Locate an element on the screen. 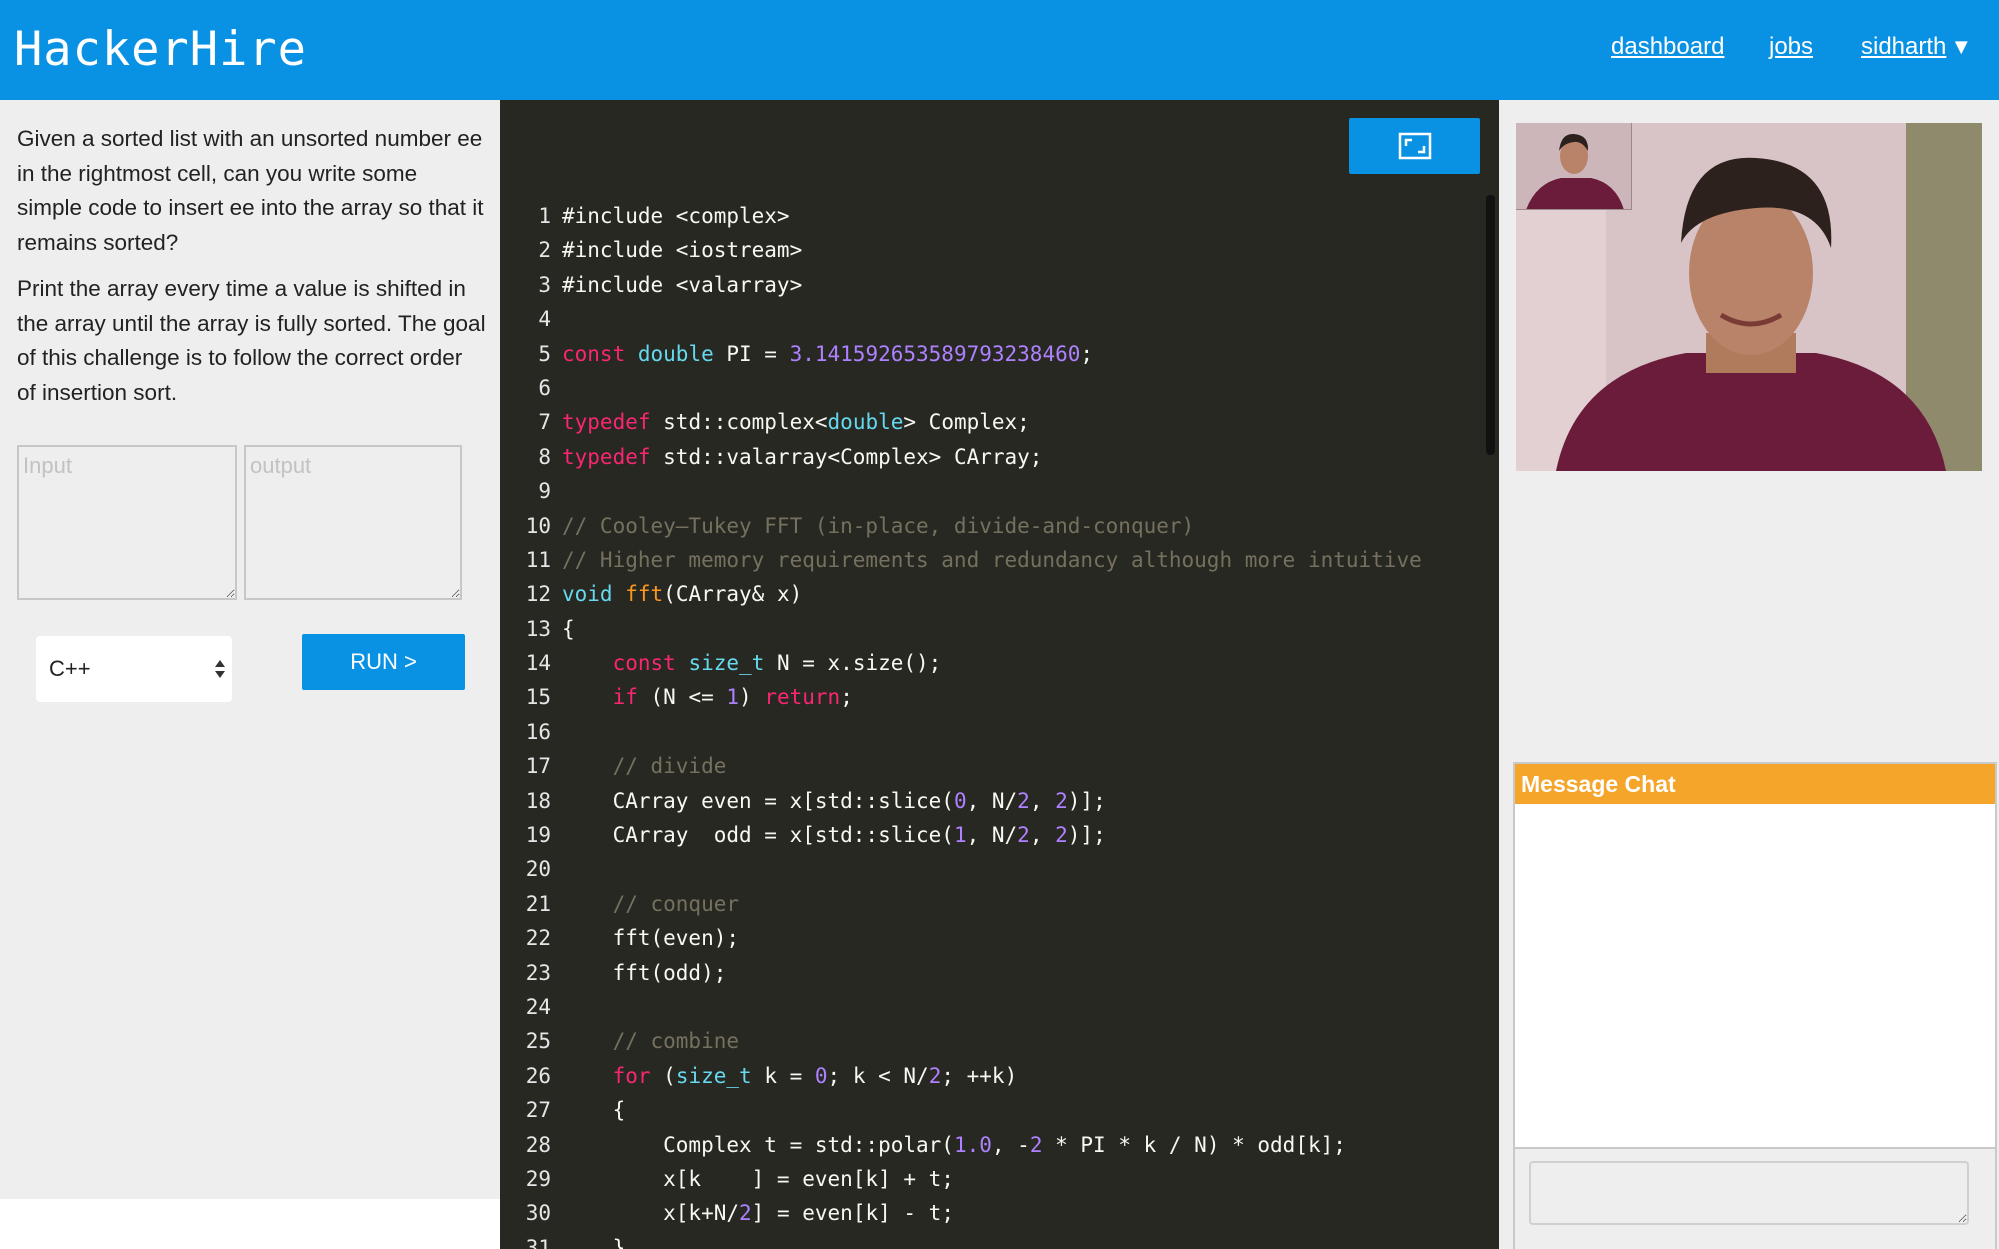 This screenshot has height=1249, width=1999. code-line: 15 if (N <= 1) return; is located at coordinates (961, 697).